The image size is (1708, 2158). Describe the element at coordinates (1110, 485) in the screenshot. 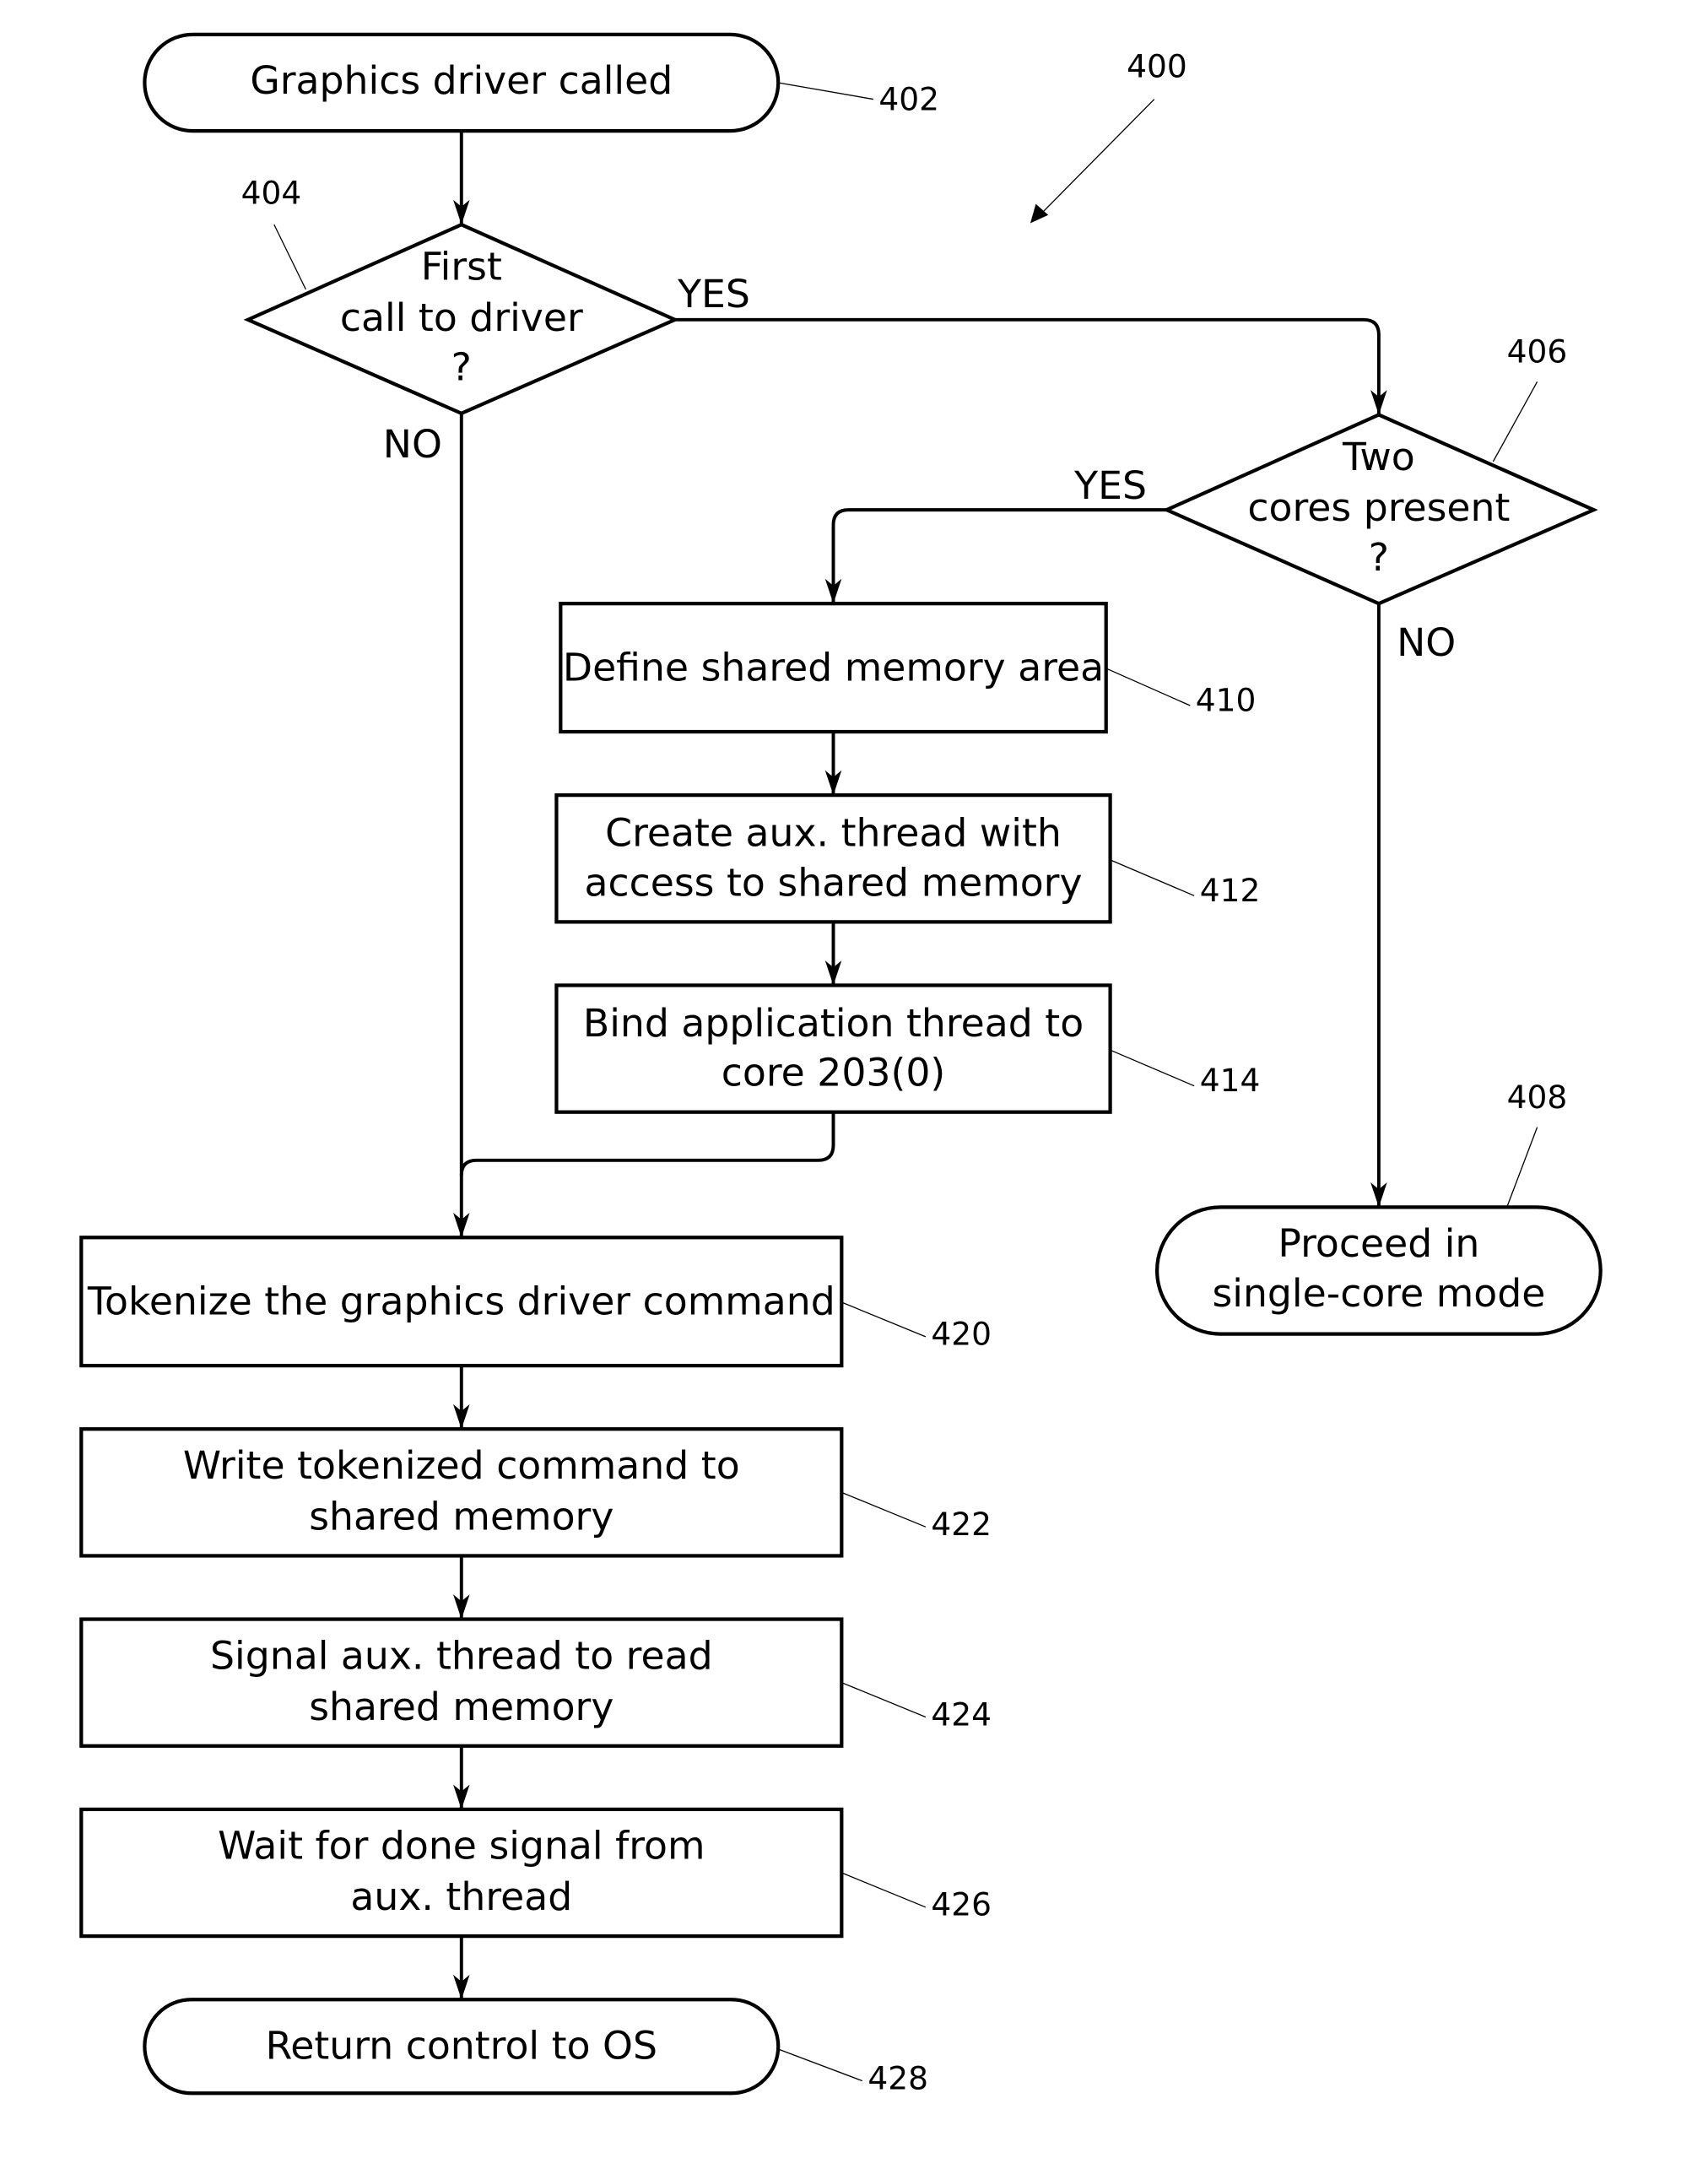

I see `branch-label-406-yes: YES` at that location.